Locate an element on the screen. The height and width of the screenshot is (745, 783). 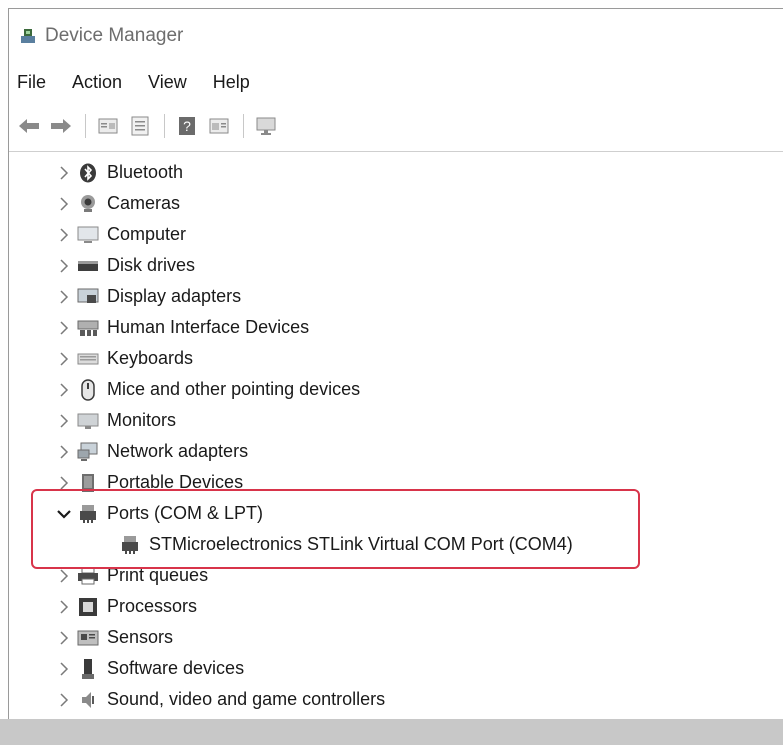
chevron-down-icon is located at coordinates (64, 514).